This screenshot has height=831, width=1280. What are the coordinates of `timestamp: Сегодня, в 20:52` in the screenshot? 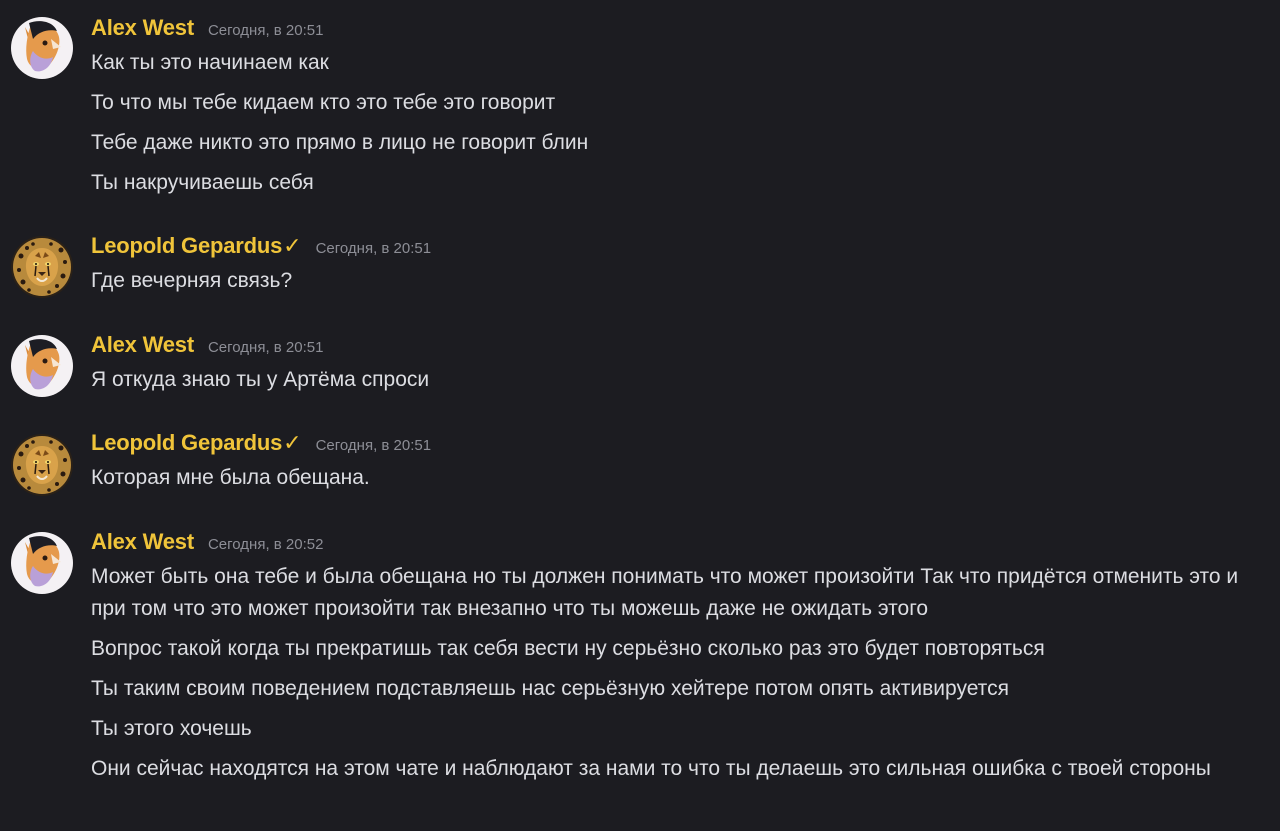 It's located at (265, 544).